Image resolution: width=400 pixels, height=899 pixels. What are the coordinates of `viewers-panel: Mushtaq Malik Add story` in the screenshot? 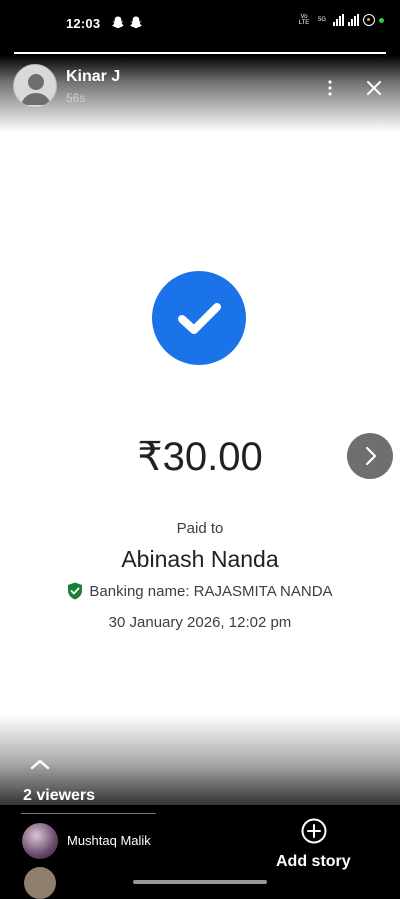 It's located at (200, 852).